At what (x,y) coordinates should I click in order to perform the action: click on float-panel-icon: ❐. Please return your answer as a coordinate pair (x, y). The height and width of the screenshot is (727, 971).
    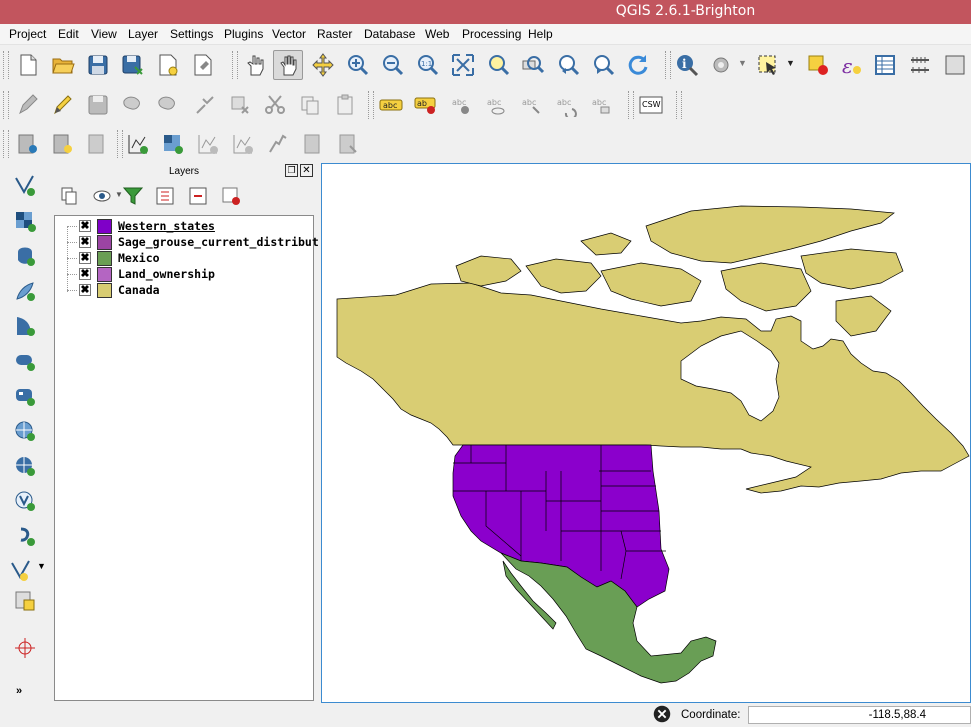
    Looking at the image, I should click on (291, 170).